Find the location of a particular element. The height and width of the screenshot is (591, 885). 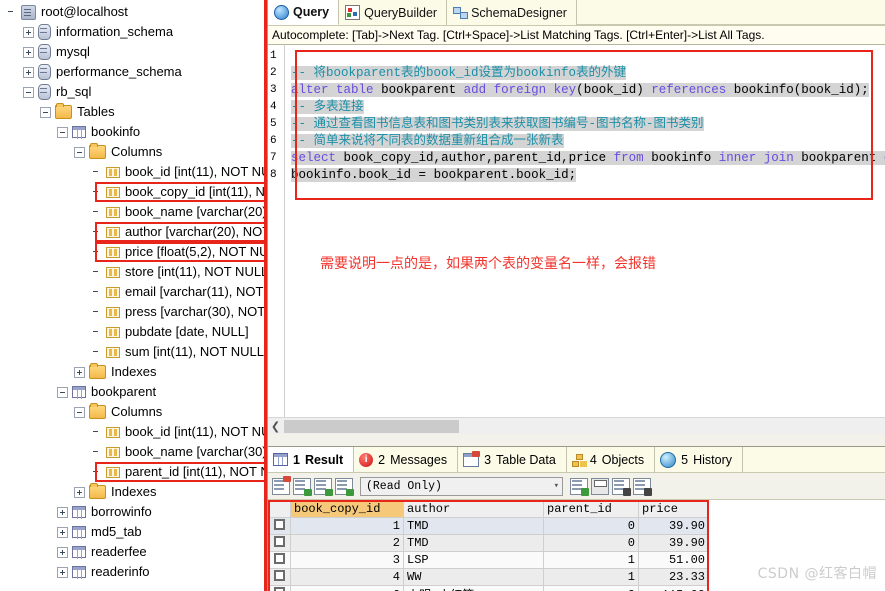

table-row: 2 TMD 0 39.90 is located at coordinates (488, 543).